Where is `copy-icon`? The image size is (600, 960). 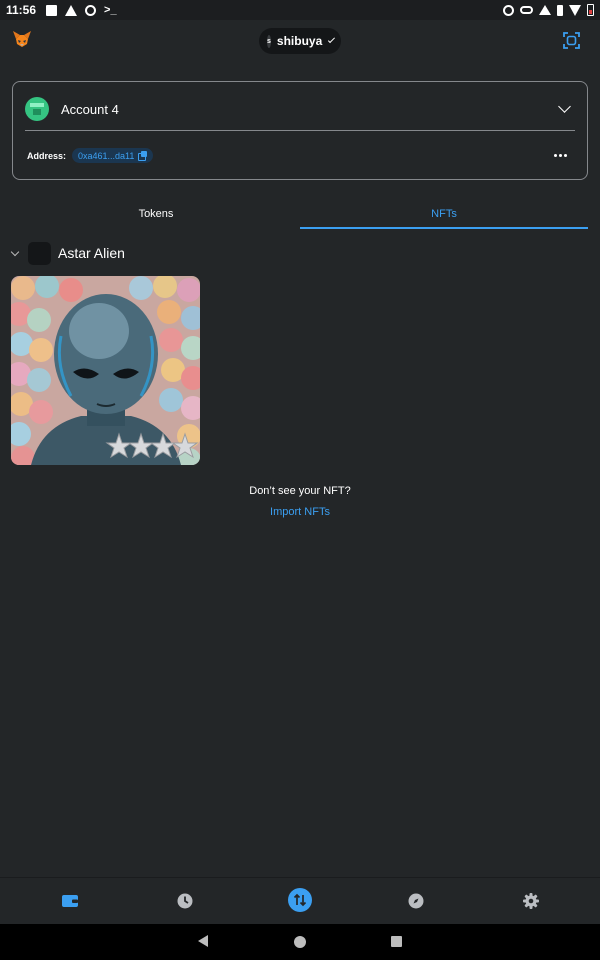 copy-icon is located at coordinates (143, 156).